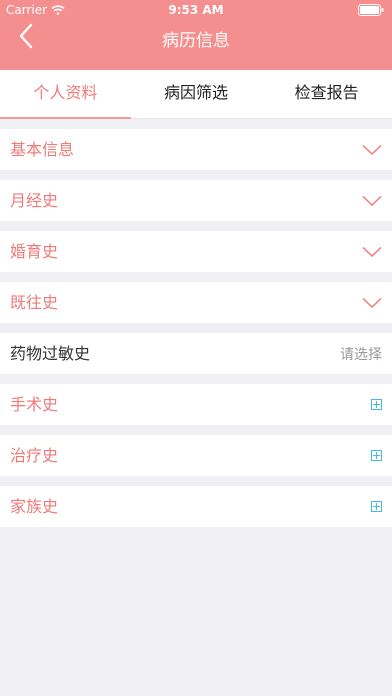 Image resolution: width=392 pixels, height=696 pixels. I want to click on row-label: 手术史, so click(34, 404).